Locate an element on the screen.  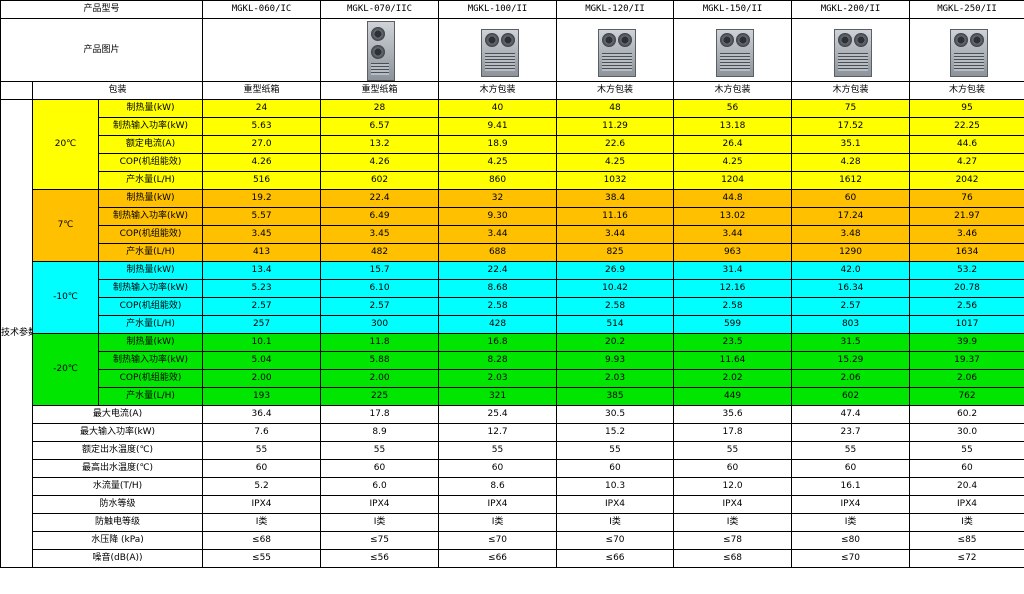
tall-unit-image is located at coordinates (380, 50).